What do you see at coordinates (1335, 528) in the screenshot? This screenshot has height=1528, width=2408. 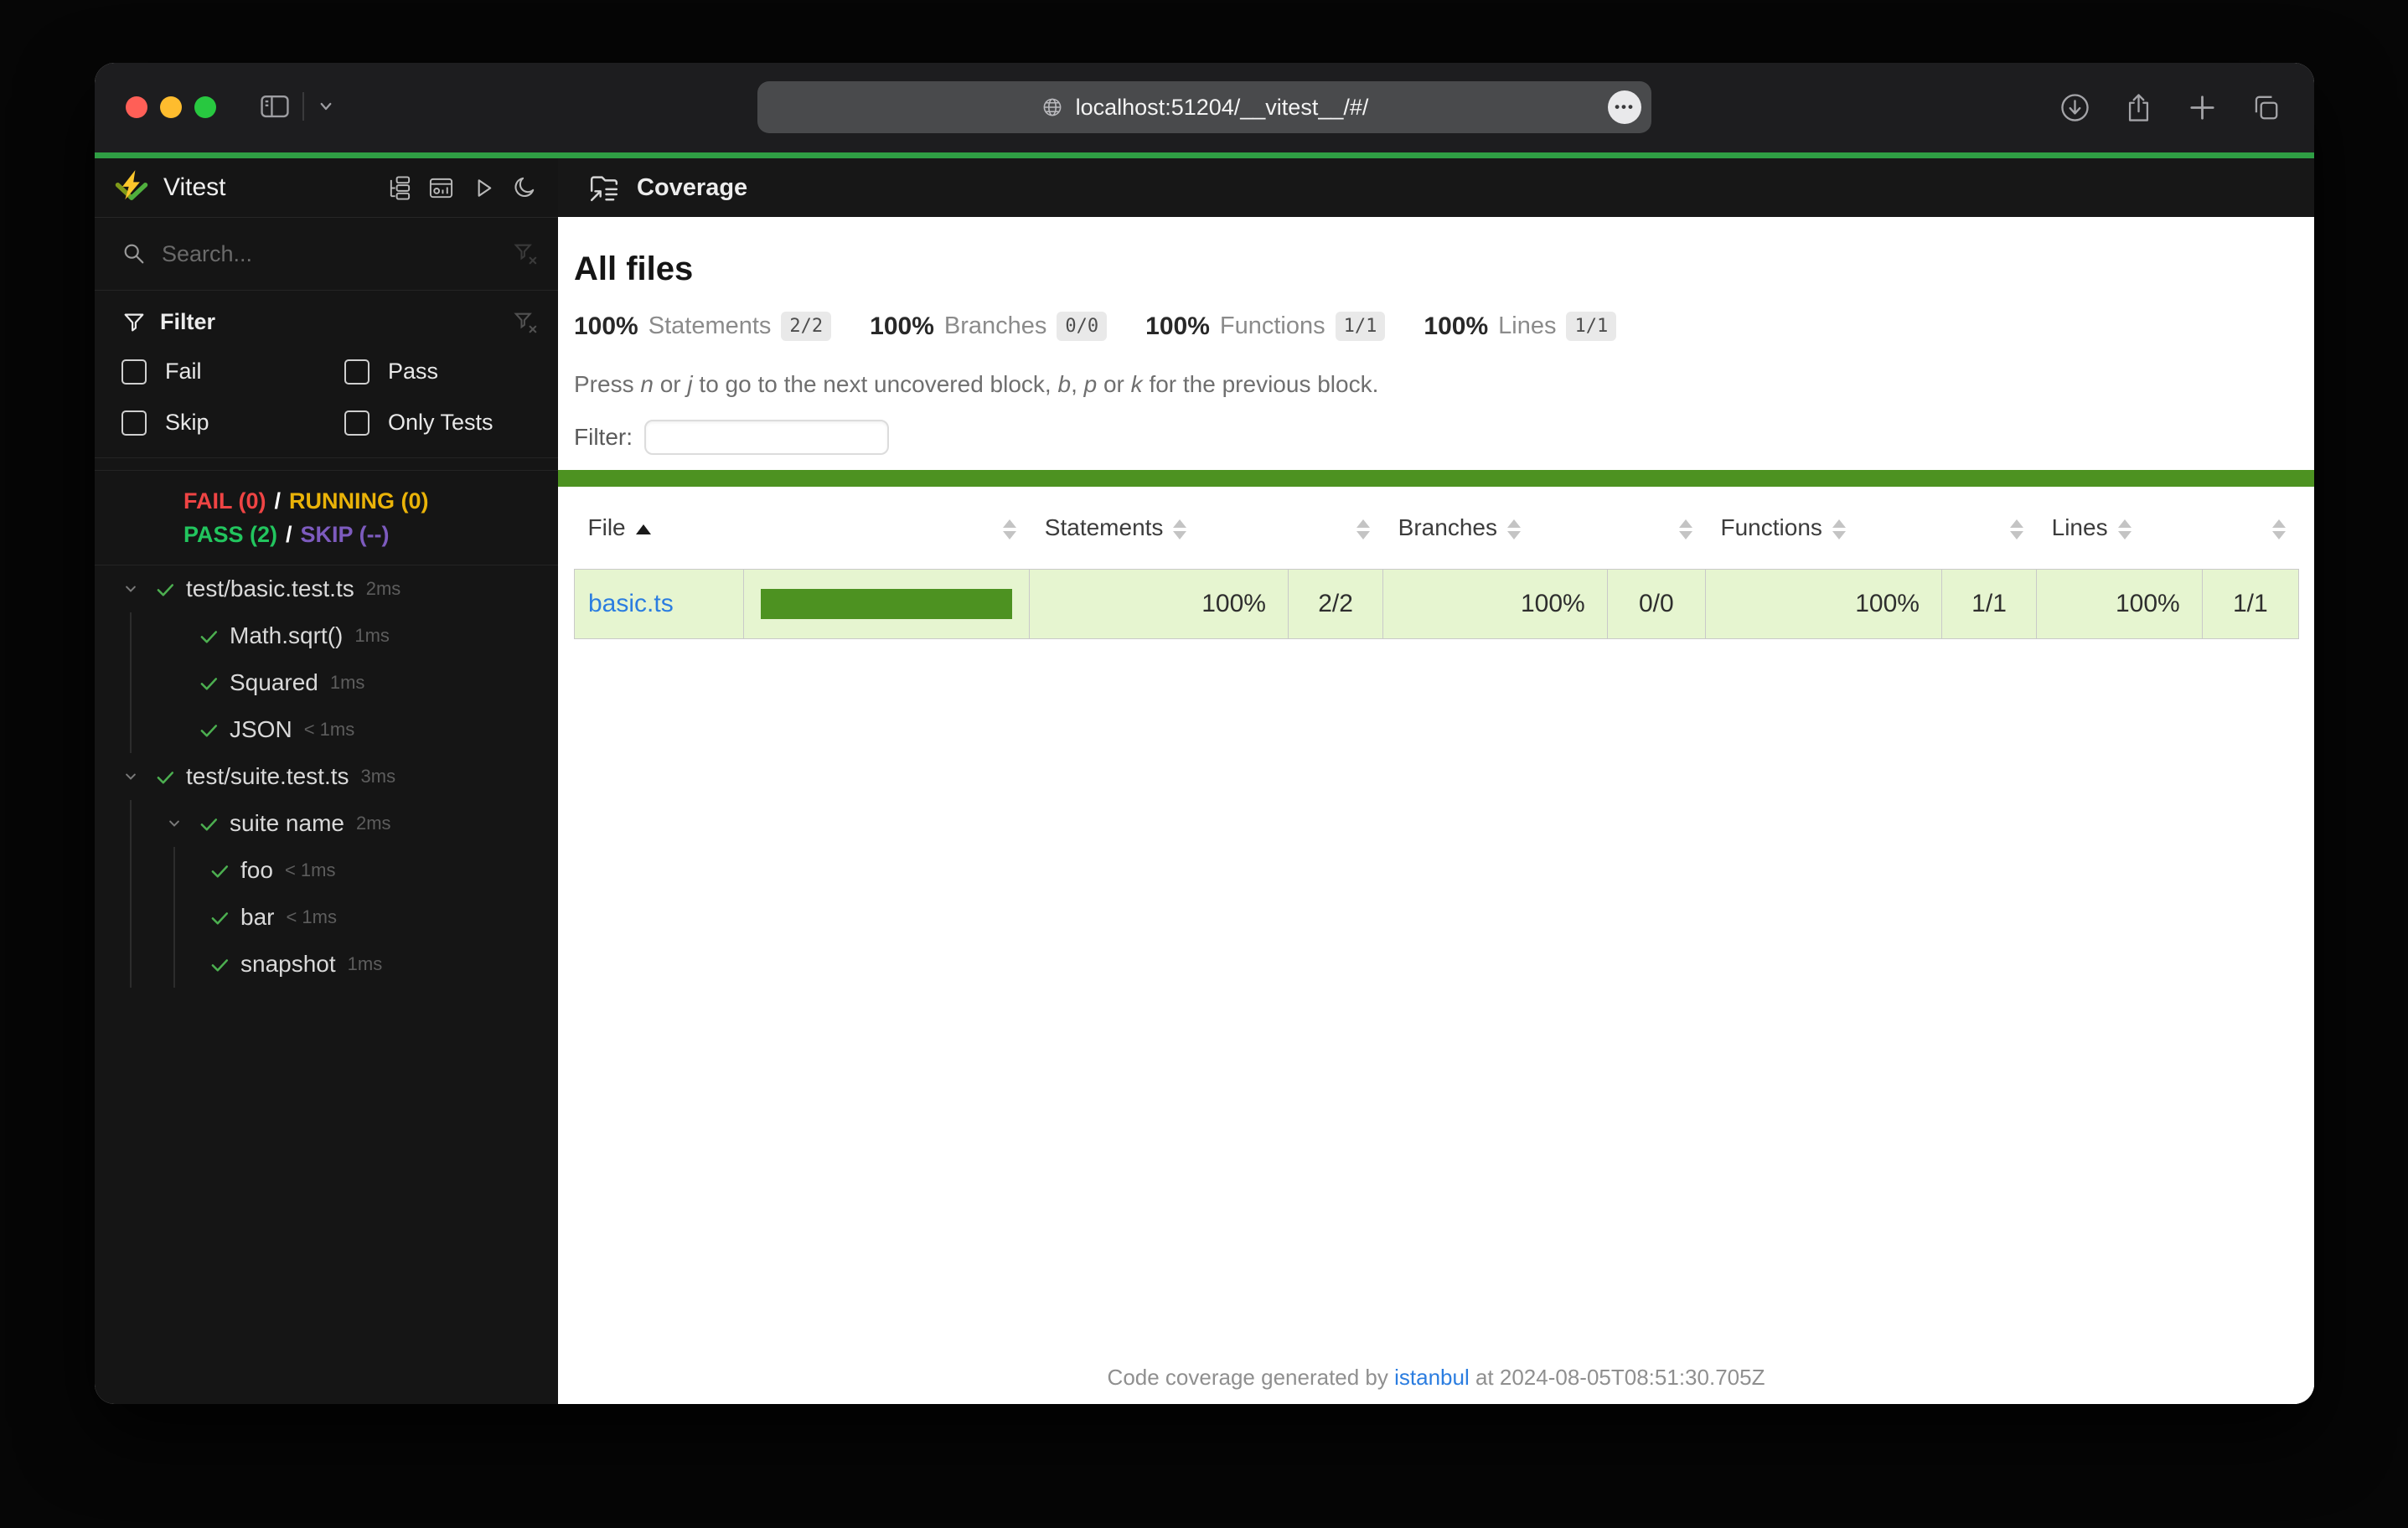 I see `column-header-statements-fraction` at bounding box center [1335, 528].